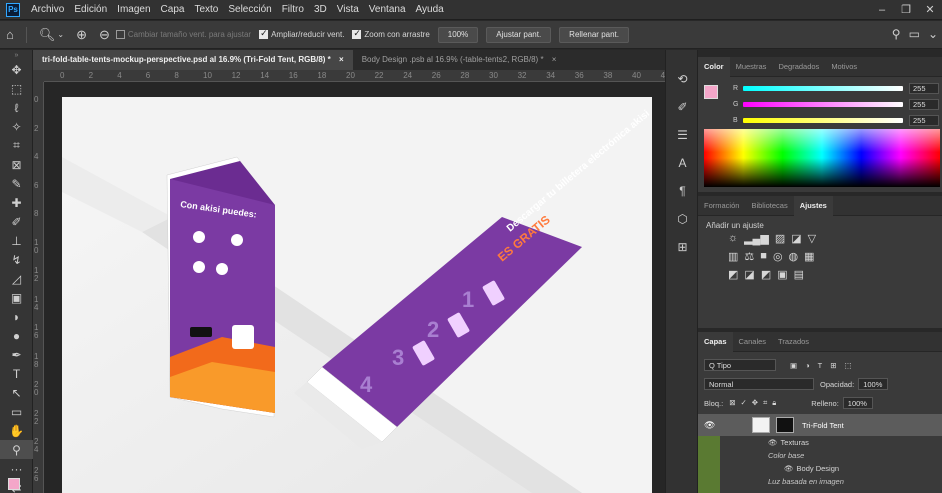 The width and height of the screenshot is (942, 493). Describe the element at coordinates (793, 365) in the screenshot. I see `filter-icon: ▣` at that location.